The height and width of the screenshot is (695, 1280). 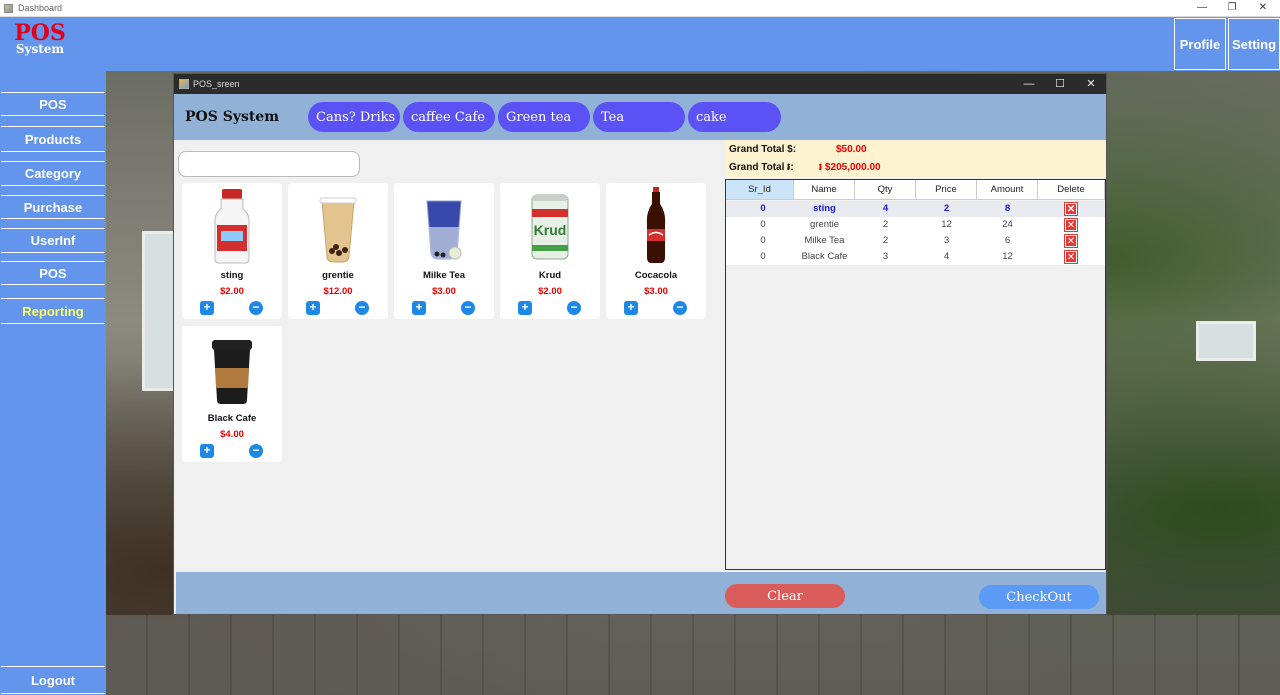 I want to click on product-card-black-cafe: Black Cafe $4.00 + −, so click(x=232, y=394).